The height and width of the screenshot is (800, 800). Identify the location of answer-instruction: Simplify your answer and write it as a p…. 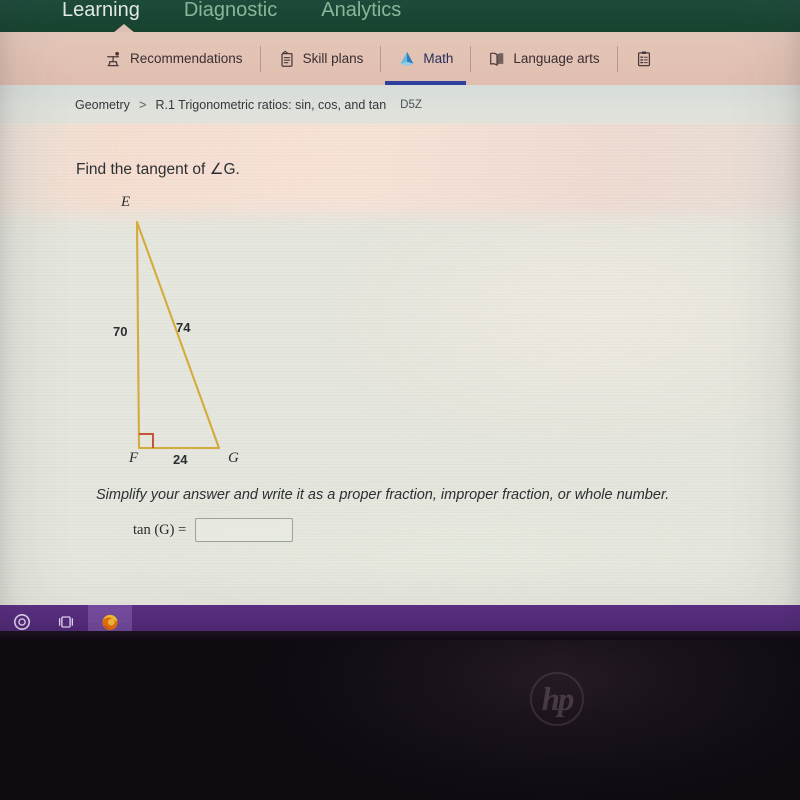
(383, 495).